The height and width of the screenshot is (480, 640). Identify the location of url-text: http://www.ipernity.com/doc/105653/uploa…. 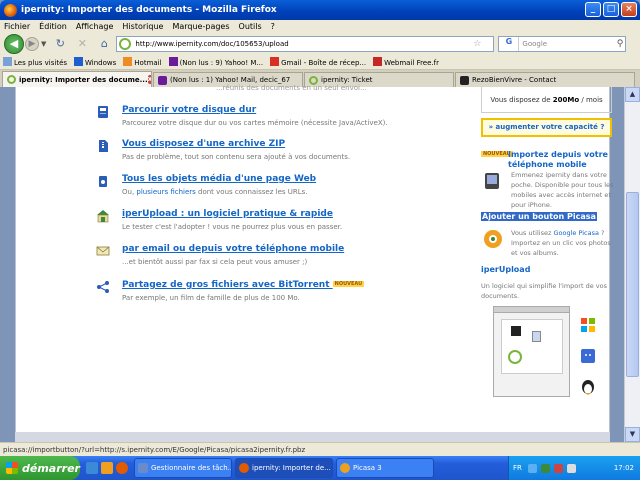
(212, 44).